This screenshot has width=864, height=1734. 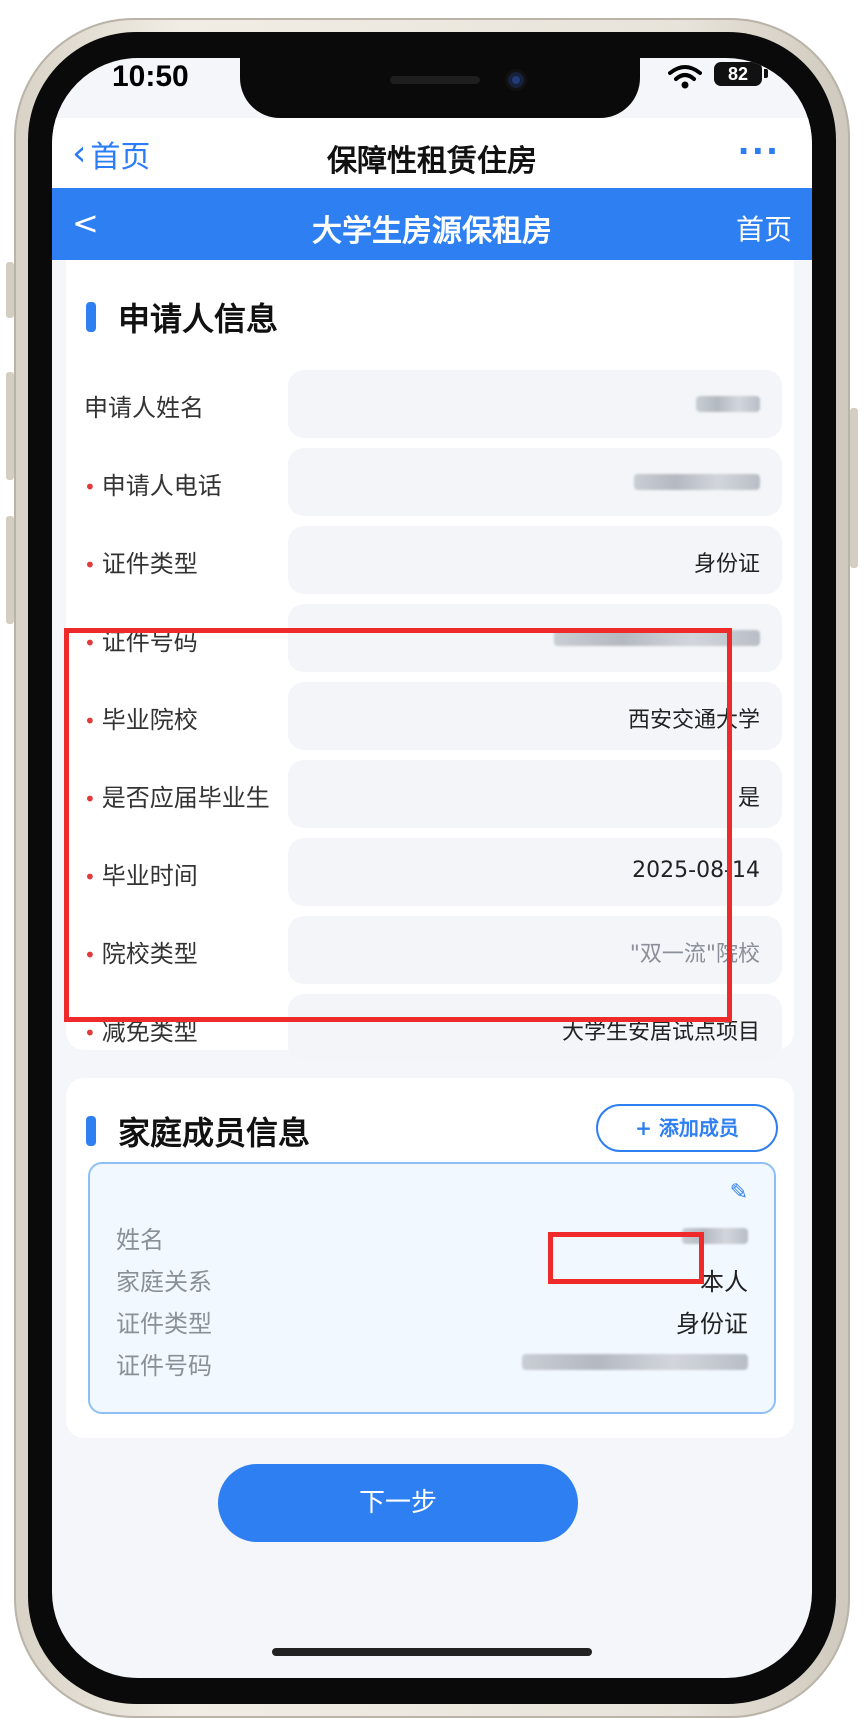 I want to click on mute-switch, so click(x=10, y=290).